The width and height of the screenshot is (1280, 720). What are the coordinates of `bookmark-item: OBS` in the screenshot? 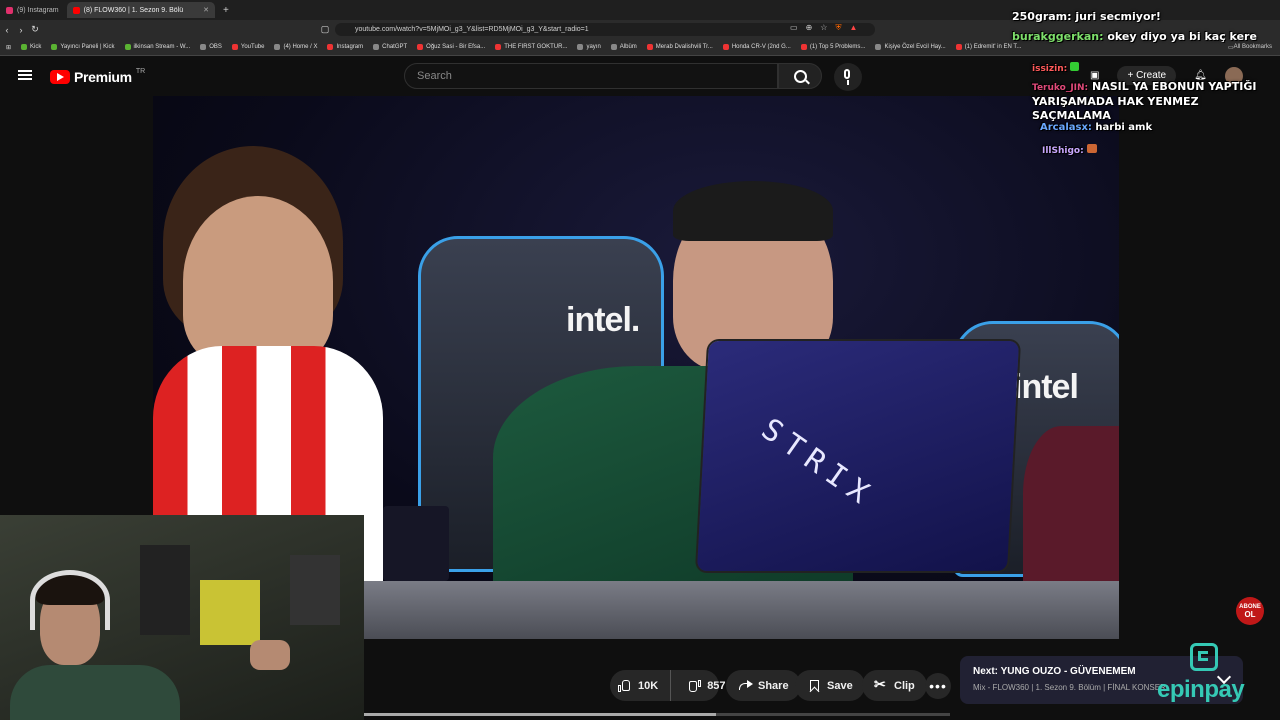 It's located at (211, 47).